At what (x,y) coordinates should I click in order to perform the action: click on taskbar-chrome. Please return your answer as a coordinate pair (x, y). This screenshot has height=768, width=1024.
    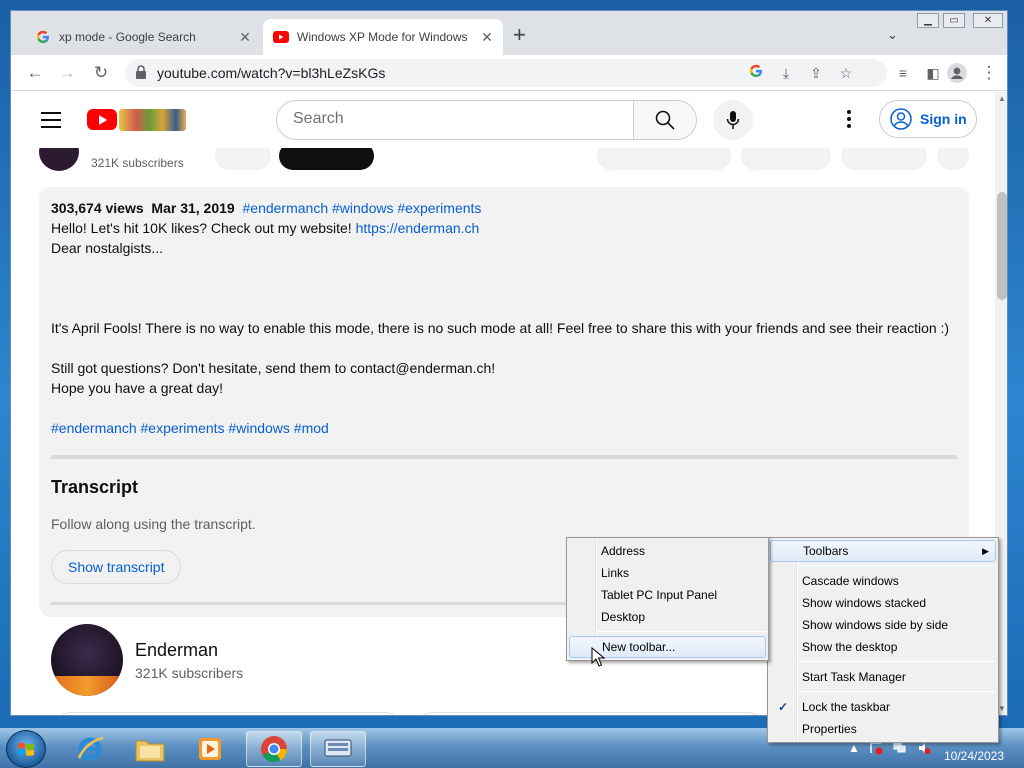
    Looking at the image, I should click on (274, 749).